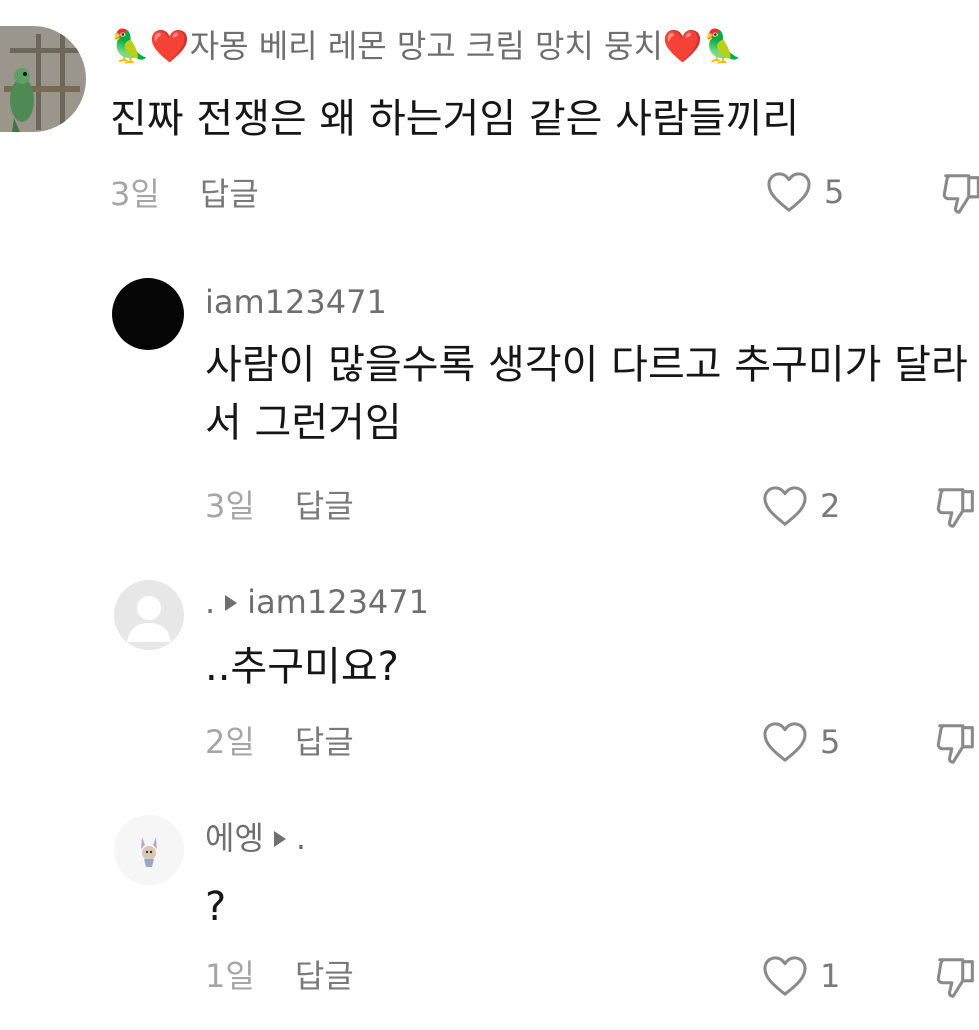  I want to click on like-button: 2, so click(801, 506).